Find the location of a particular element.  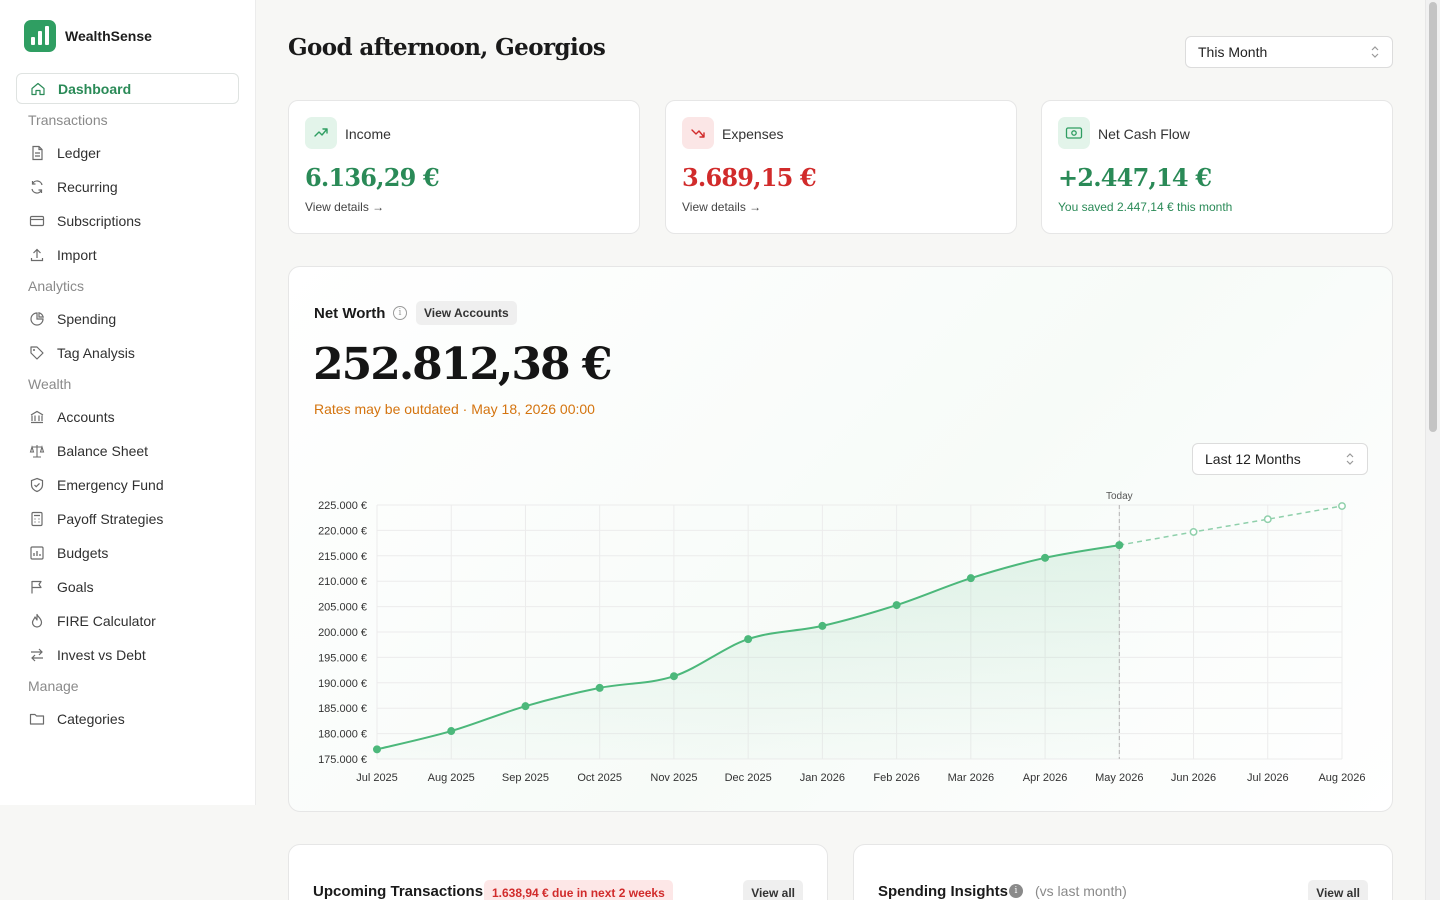

sidebar-item-subscriptions: Subscriptions is located at coordinates (127, 220).